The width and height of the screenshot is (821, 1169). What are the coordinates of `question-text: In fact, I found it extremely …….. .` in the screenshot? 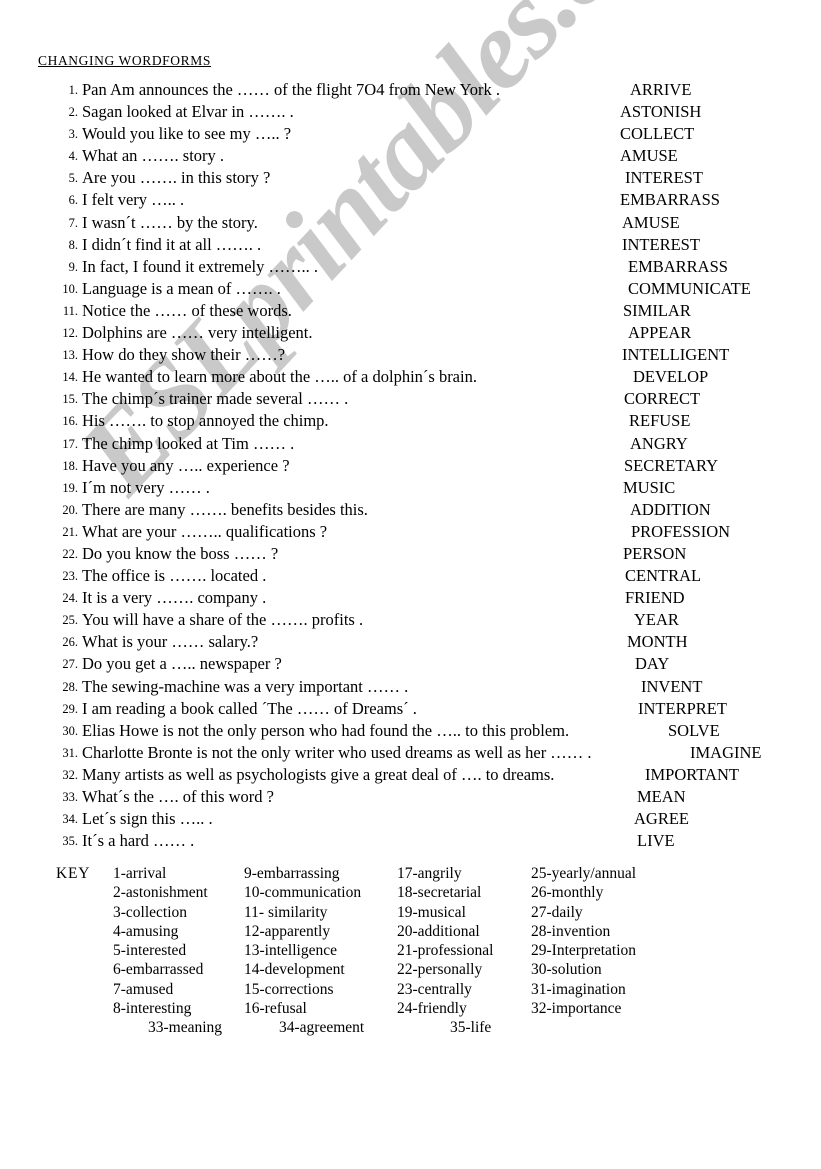 It's located at (200, 266).